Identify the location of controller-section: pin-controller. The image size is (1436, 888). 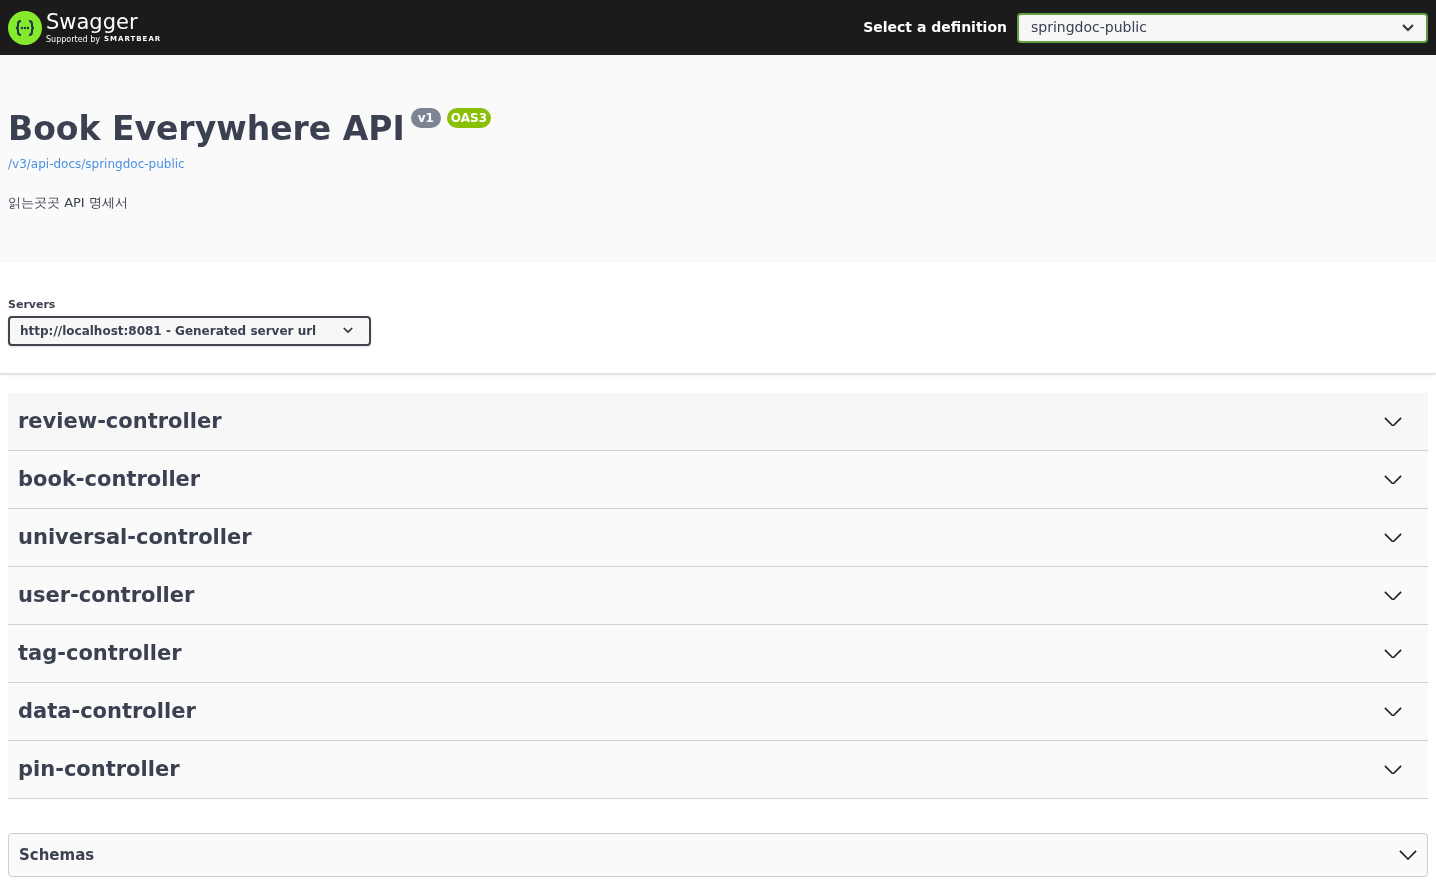
(718, 770).